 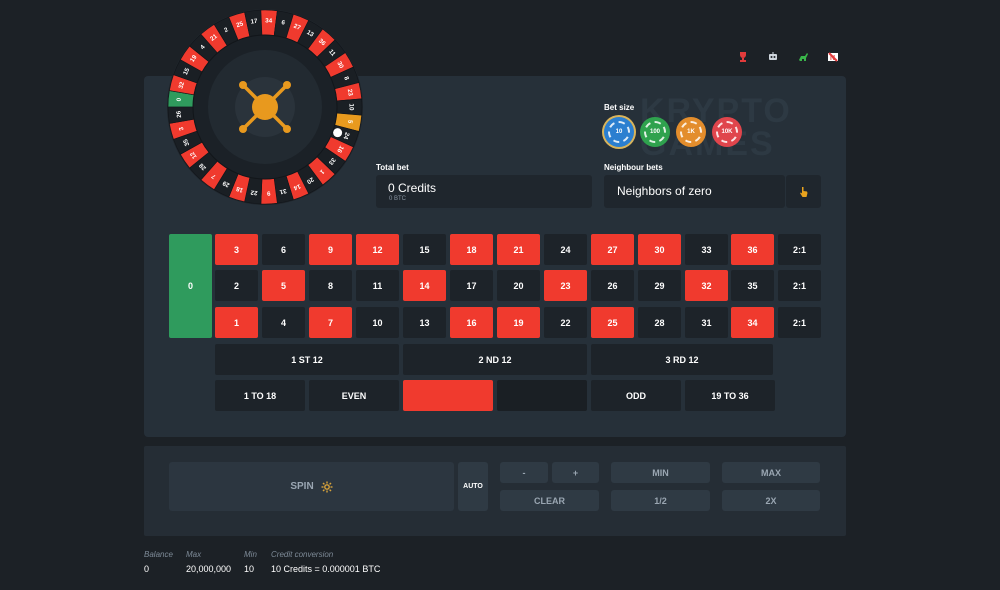 What do you see at coordinates (799, 322) in the screenshot?
I see `bet-column-3: 2:1` at bounding box center [799, 322].